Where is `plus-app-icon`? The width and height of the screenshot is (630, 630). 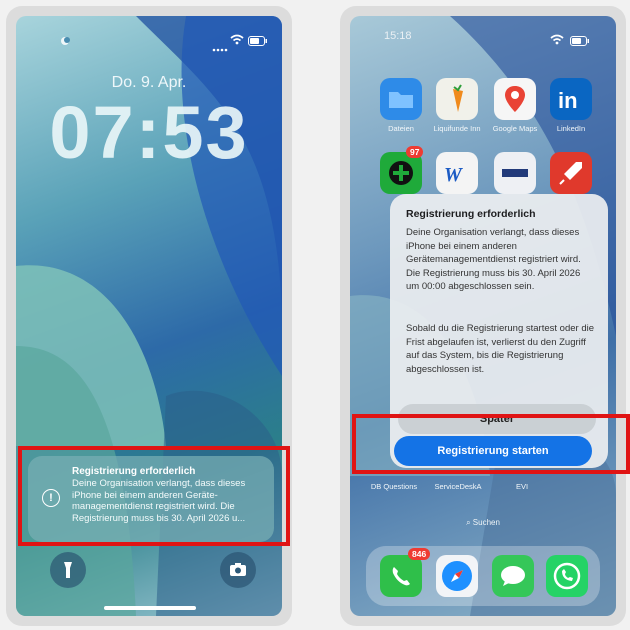
plus-app-icon is located at coordinates (401, 173).